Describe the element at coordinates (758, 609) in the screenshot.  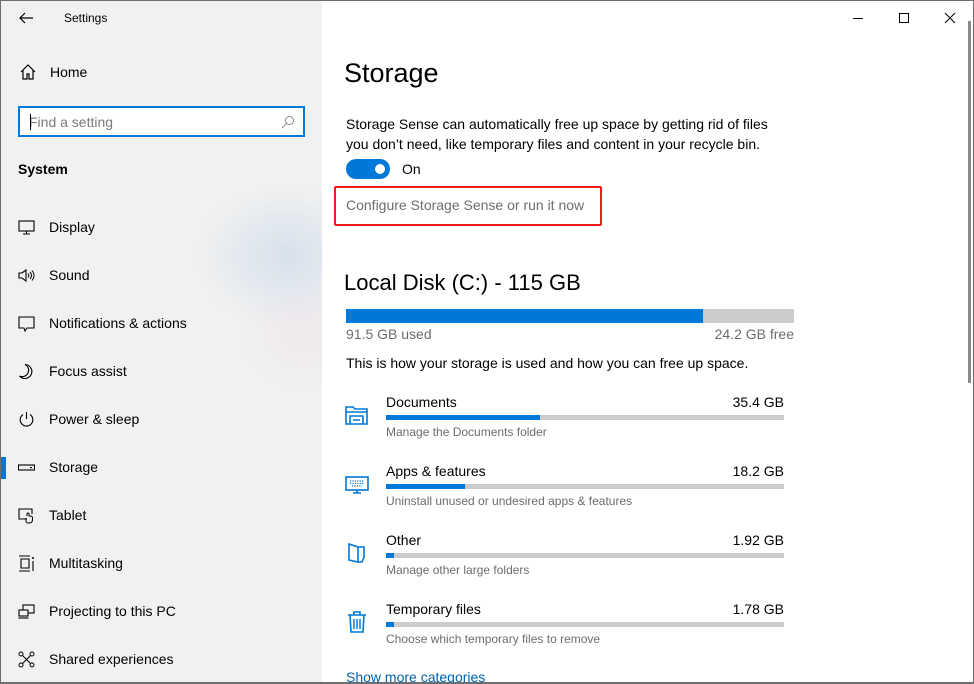
I see `category-size: 1.78 GB` at that location.